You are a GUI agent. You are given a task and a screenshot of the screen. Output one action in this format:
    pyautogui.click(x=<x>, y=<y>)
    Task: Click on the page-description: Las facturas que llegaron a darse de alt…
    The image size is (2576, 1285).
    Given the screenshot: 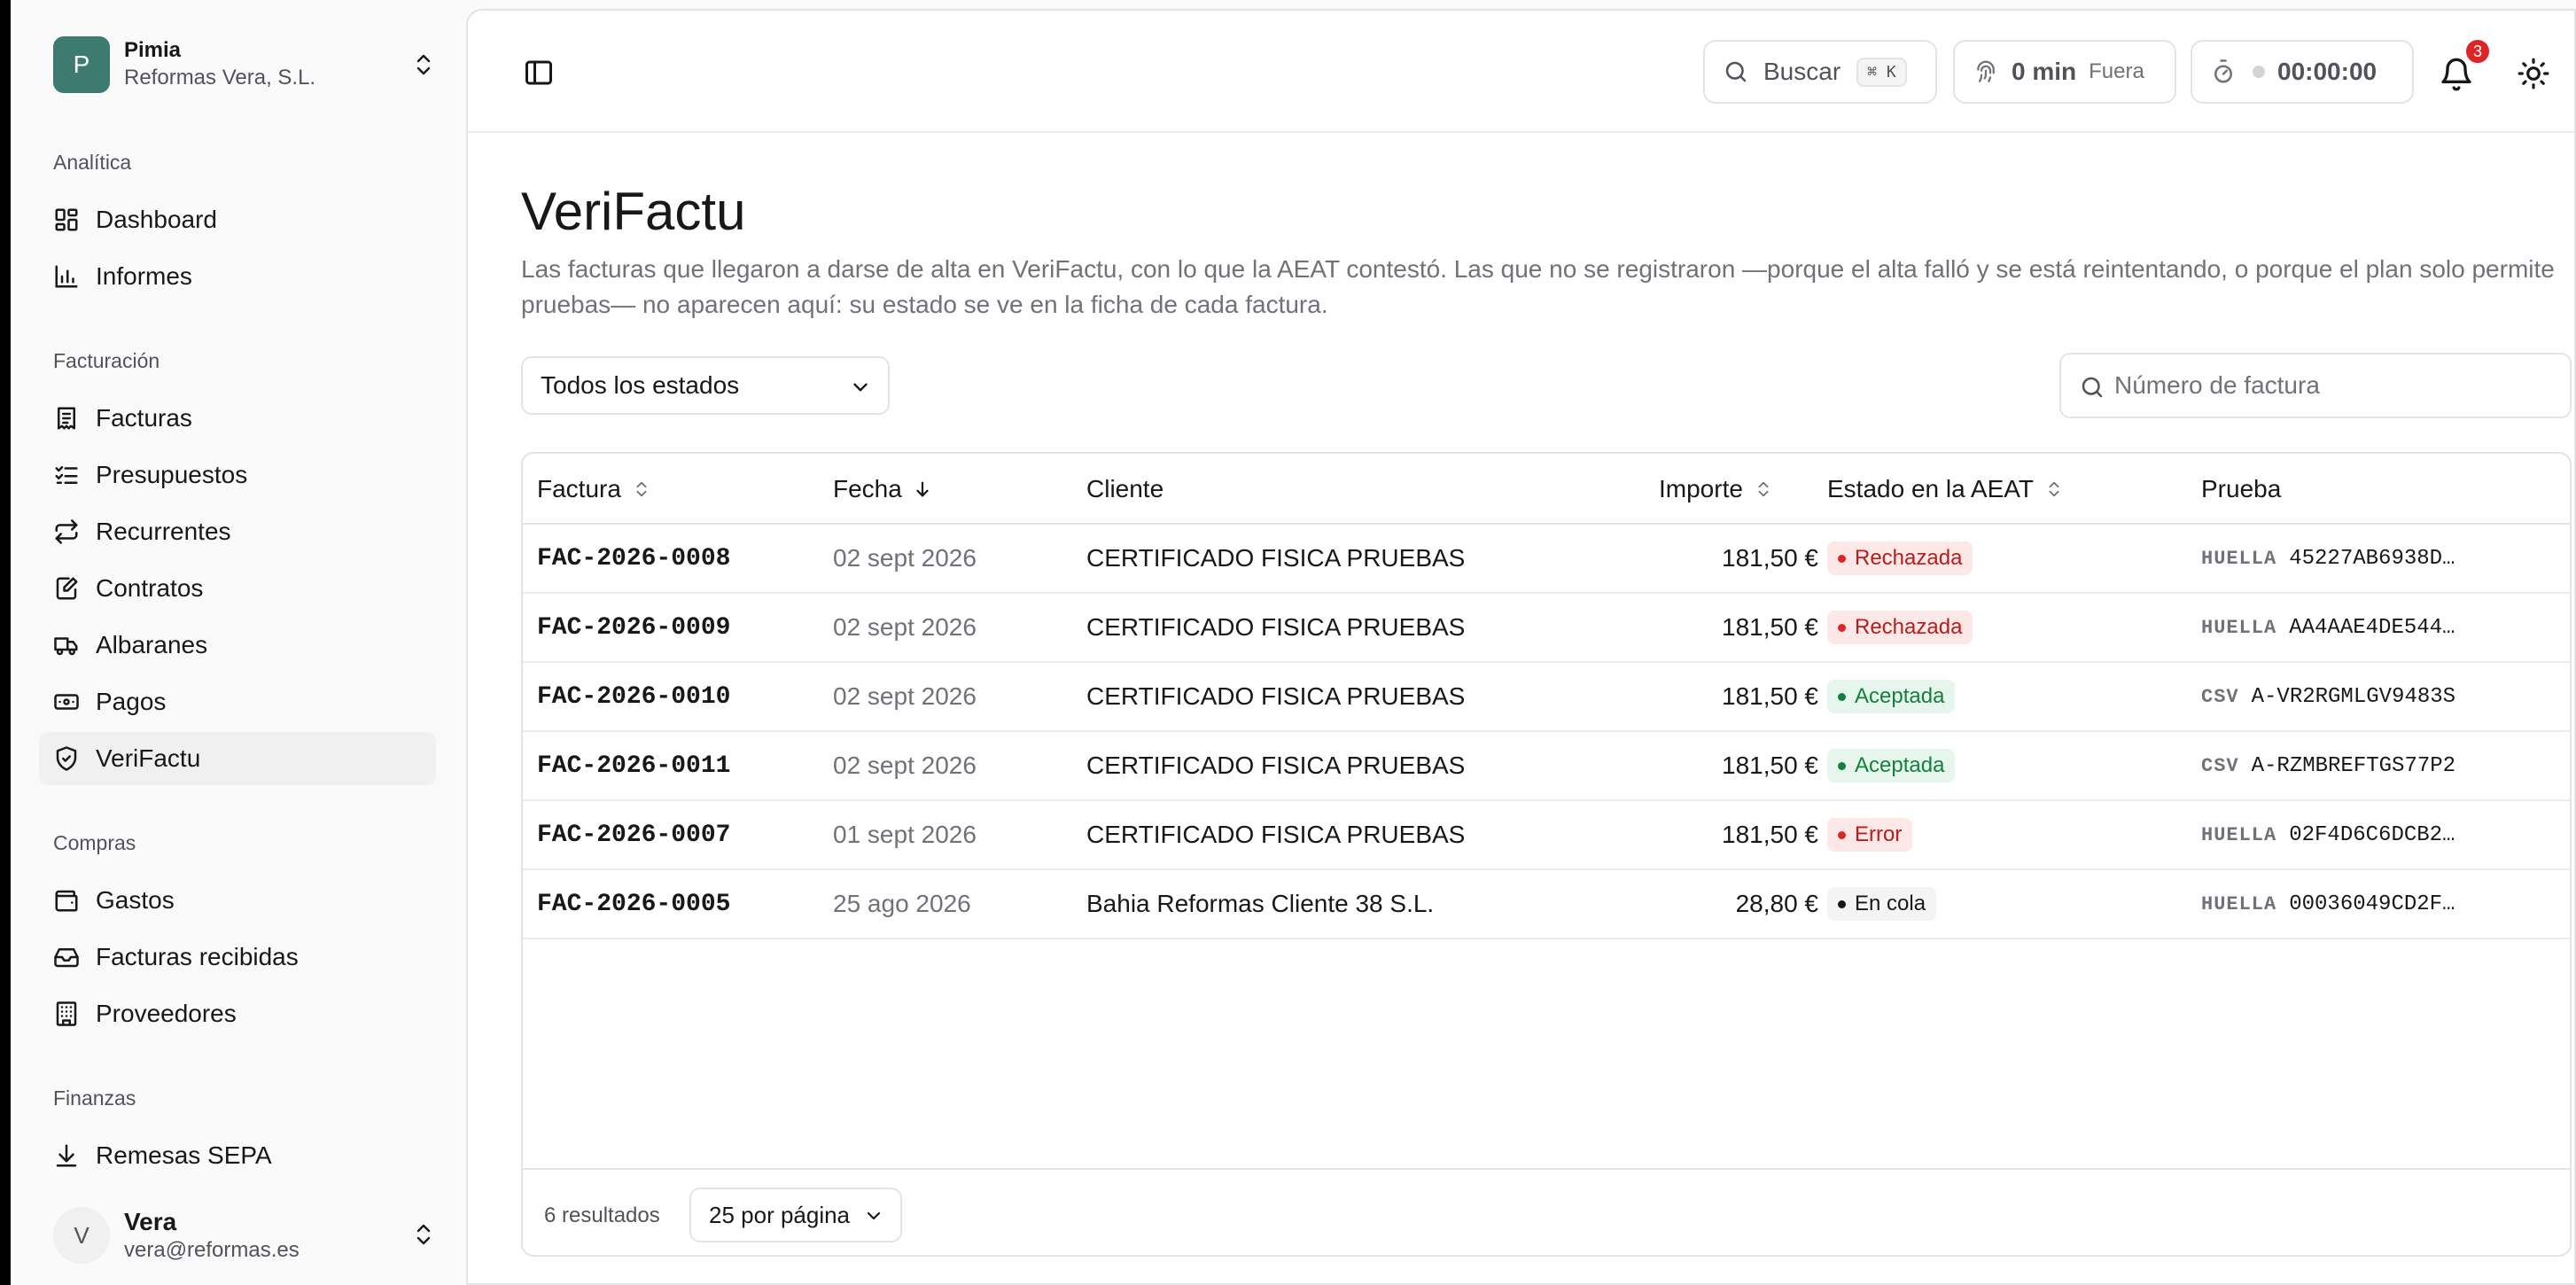 What is the action you would take?
    pyautogui.click(x=1538, y=286)
    